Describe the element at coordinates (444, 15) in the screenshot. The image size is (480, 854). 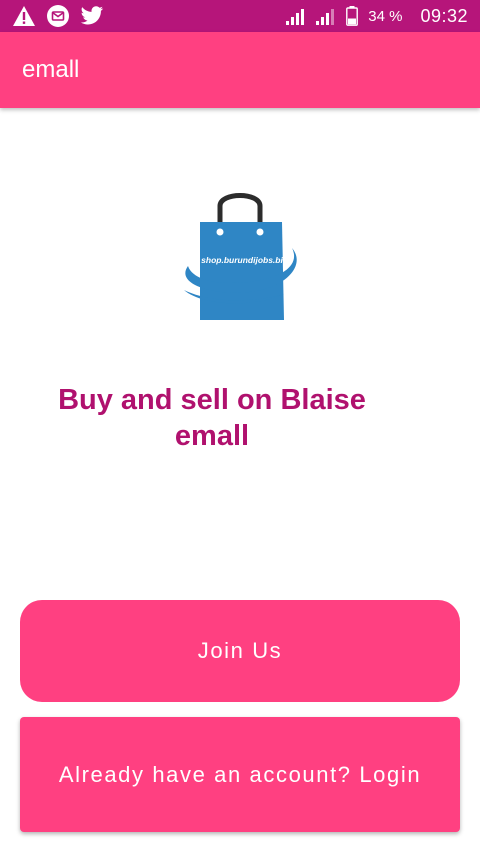
I see `clock: 09:32` at that location.